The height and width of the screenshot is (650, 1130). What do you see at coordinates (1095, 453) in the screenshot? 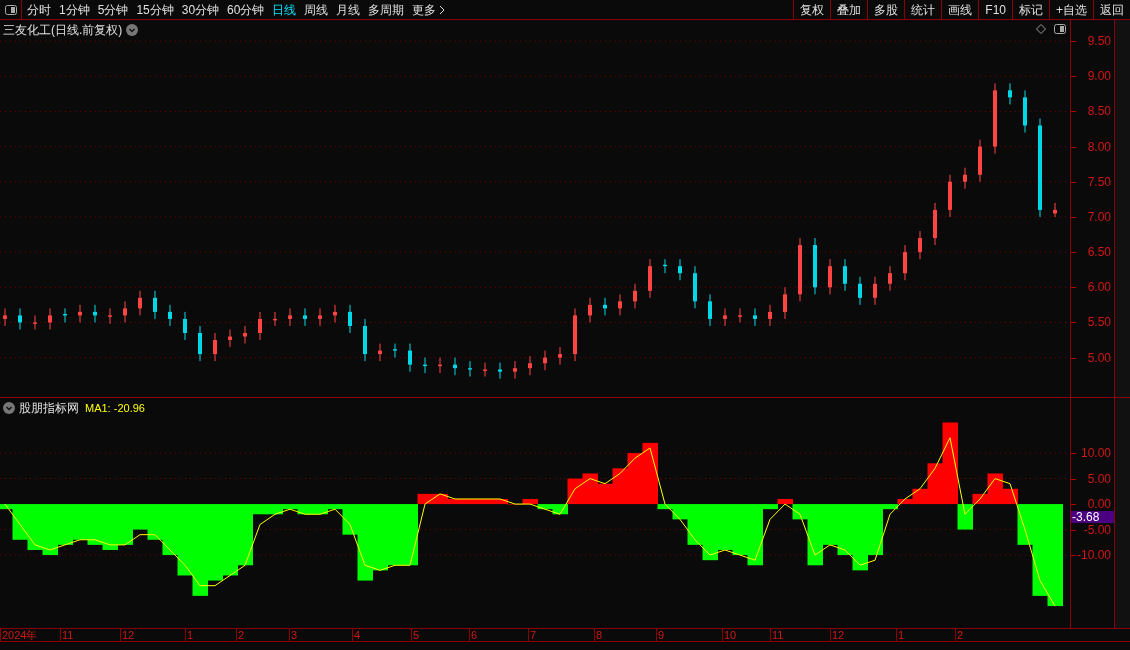
I see `axis-label: 10.00` at bounding box center [1095, 453].